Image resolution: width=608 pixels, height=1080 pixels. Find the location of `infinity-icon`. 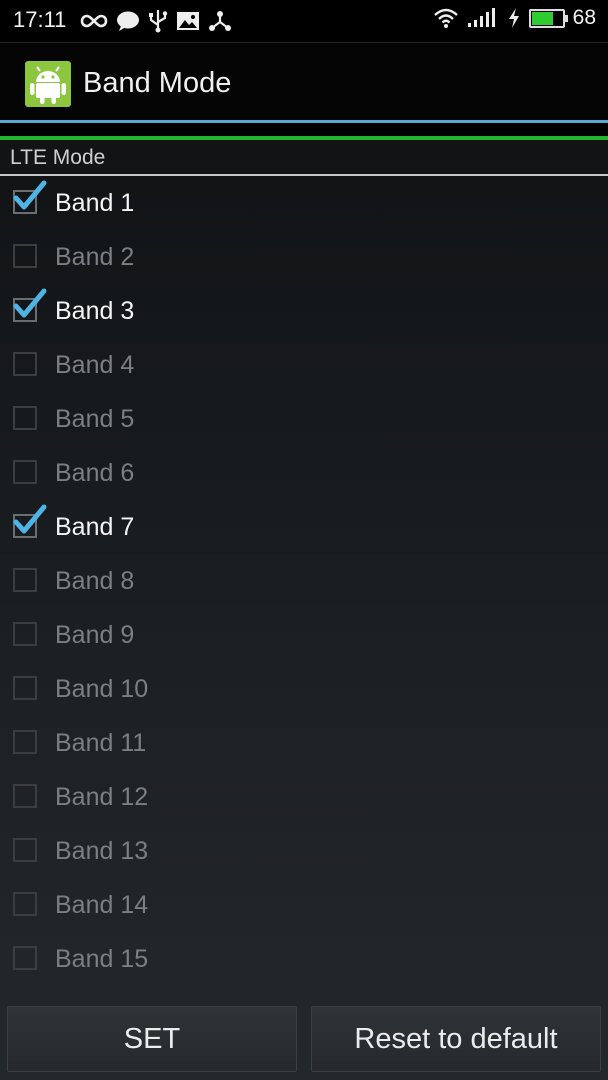

infinity-icon is located at coordinates (94, 21).